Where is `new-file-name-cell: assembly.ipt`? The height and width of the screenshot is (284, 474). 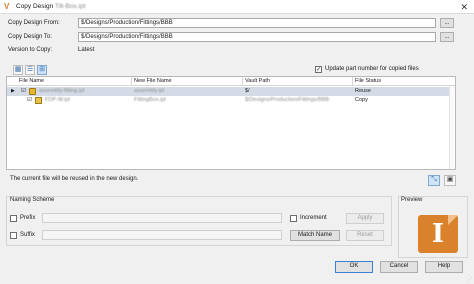 new-file-name-cell: assembly.ipt is located at coordinates (149, 91).